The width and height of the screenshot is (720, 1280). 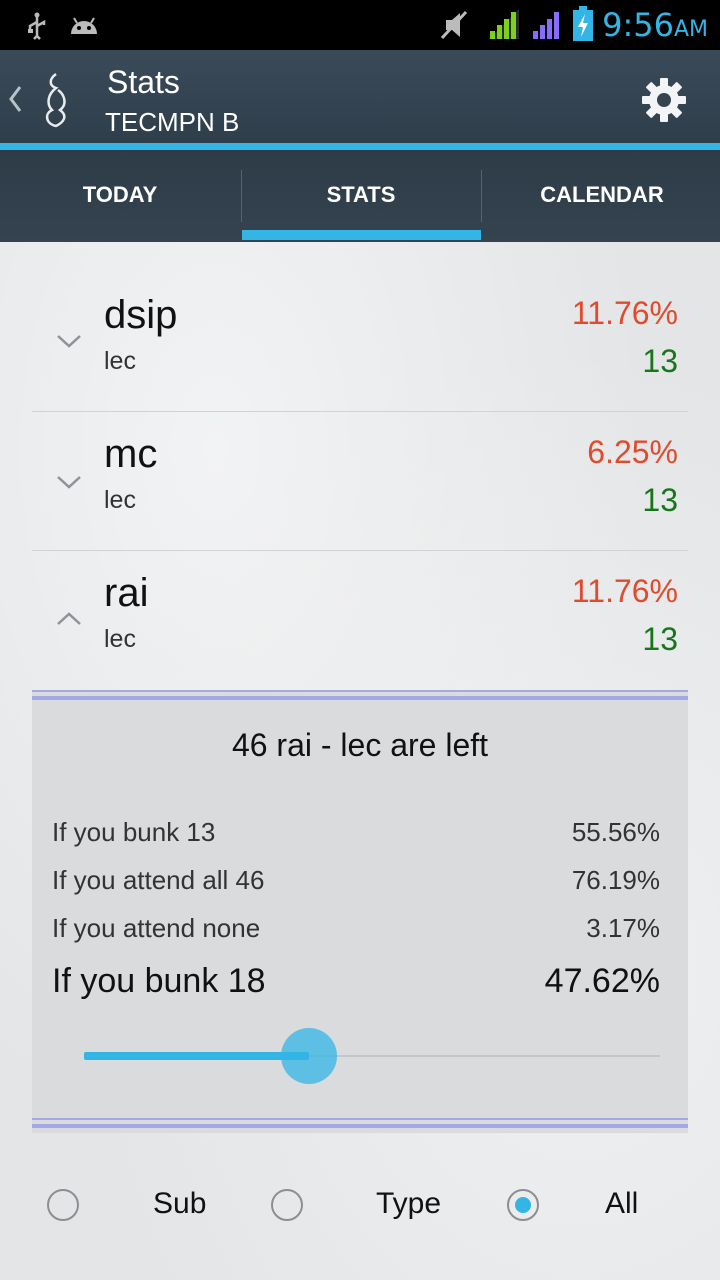 I want to click on chevron-up-icon, so click(x=69, y=619).